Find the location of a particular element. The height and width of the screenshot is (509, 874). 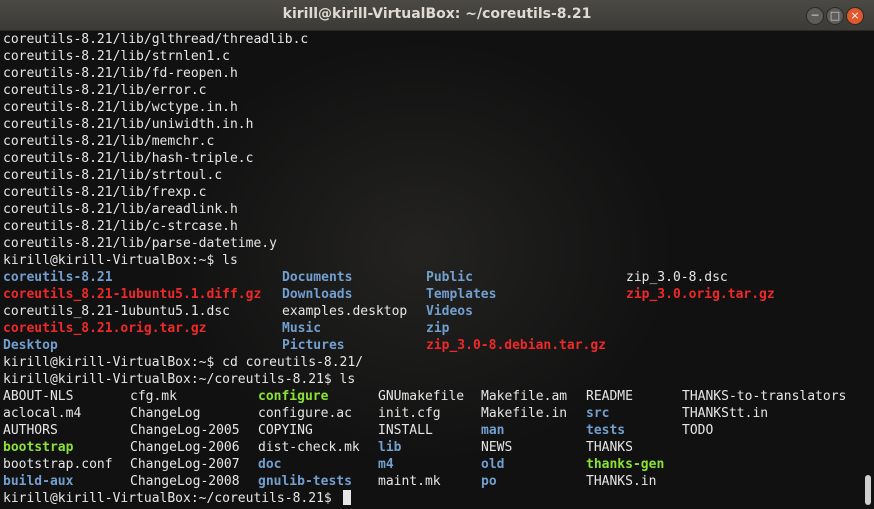

ls-entry: examples.desktop is located at coordinates (345, 311).